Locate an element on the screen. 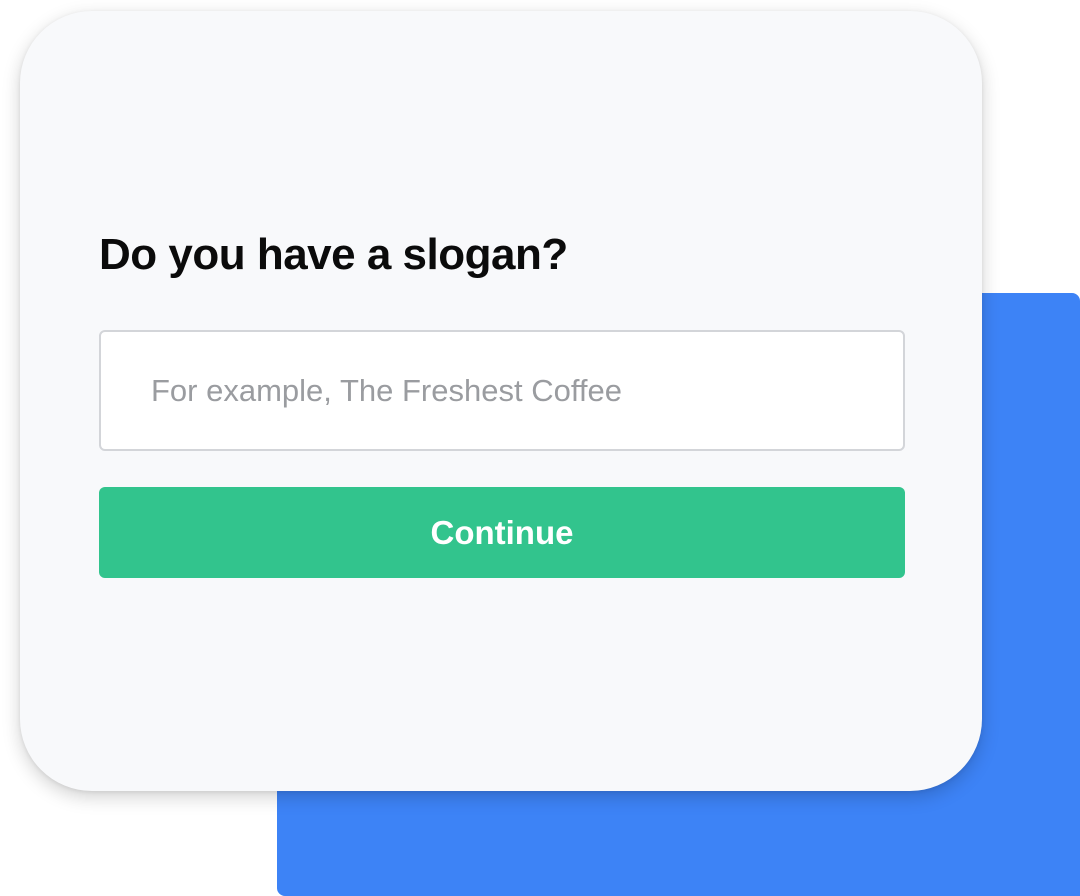 Image resolution: width=1080 pixels, height=896 pixels. continue-button: Continue is located at coordinates (502, 532).